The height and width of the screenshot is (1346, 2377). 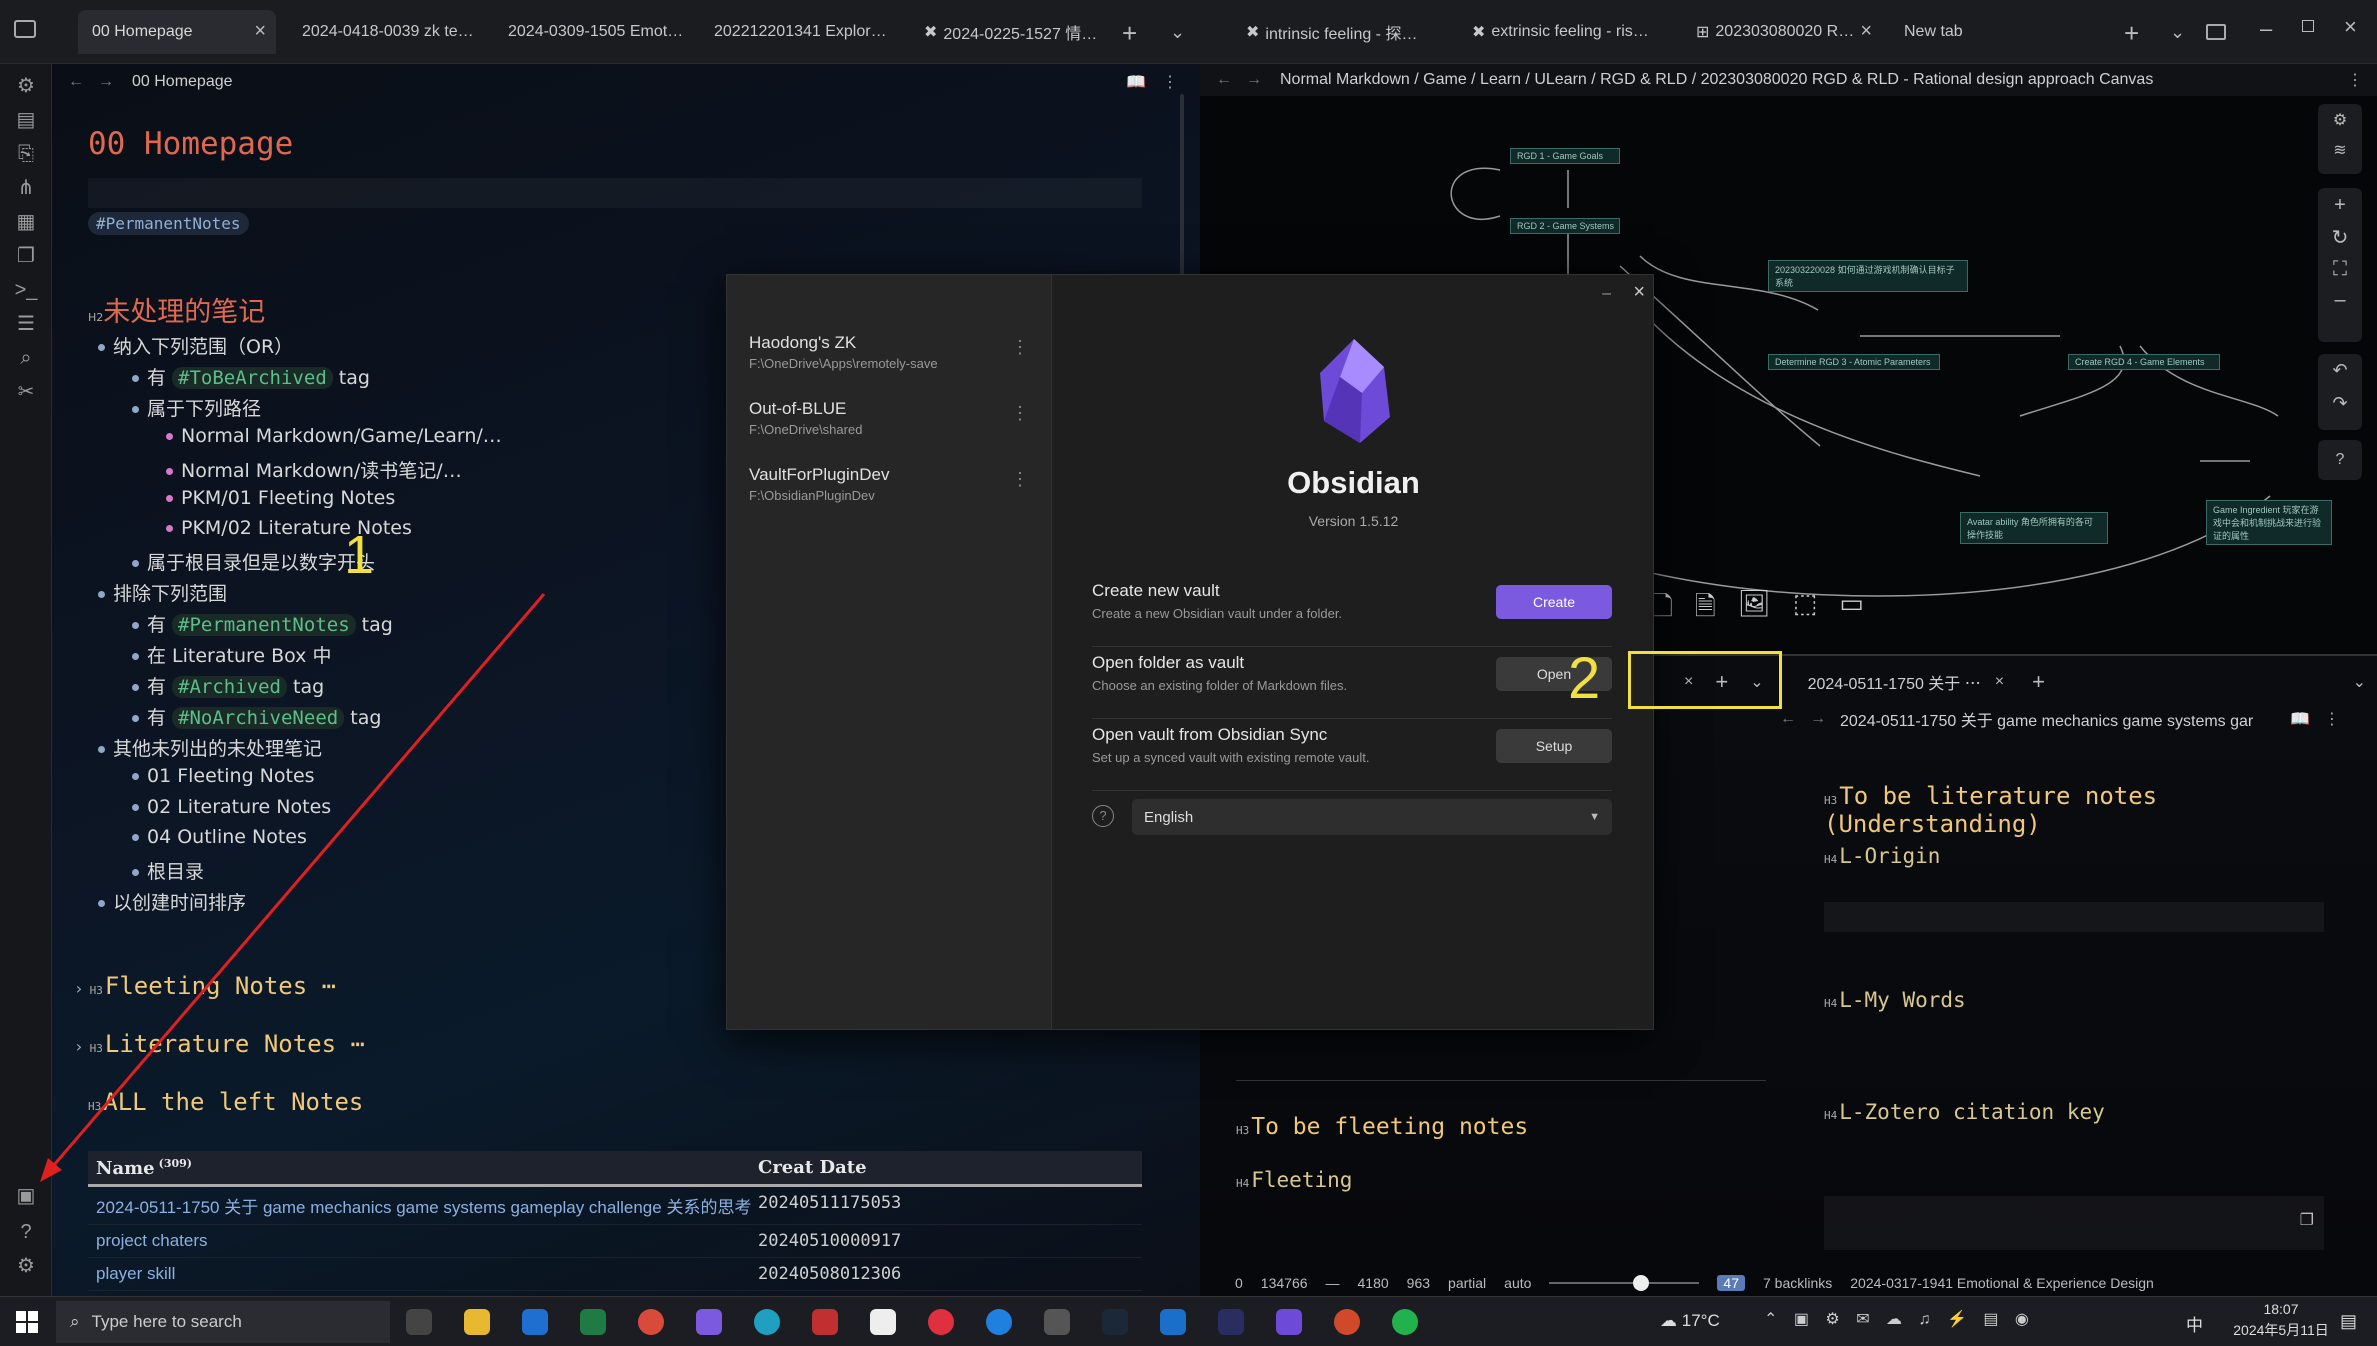 I want to click on tag: #Archived, so click(x=229, y=686).